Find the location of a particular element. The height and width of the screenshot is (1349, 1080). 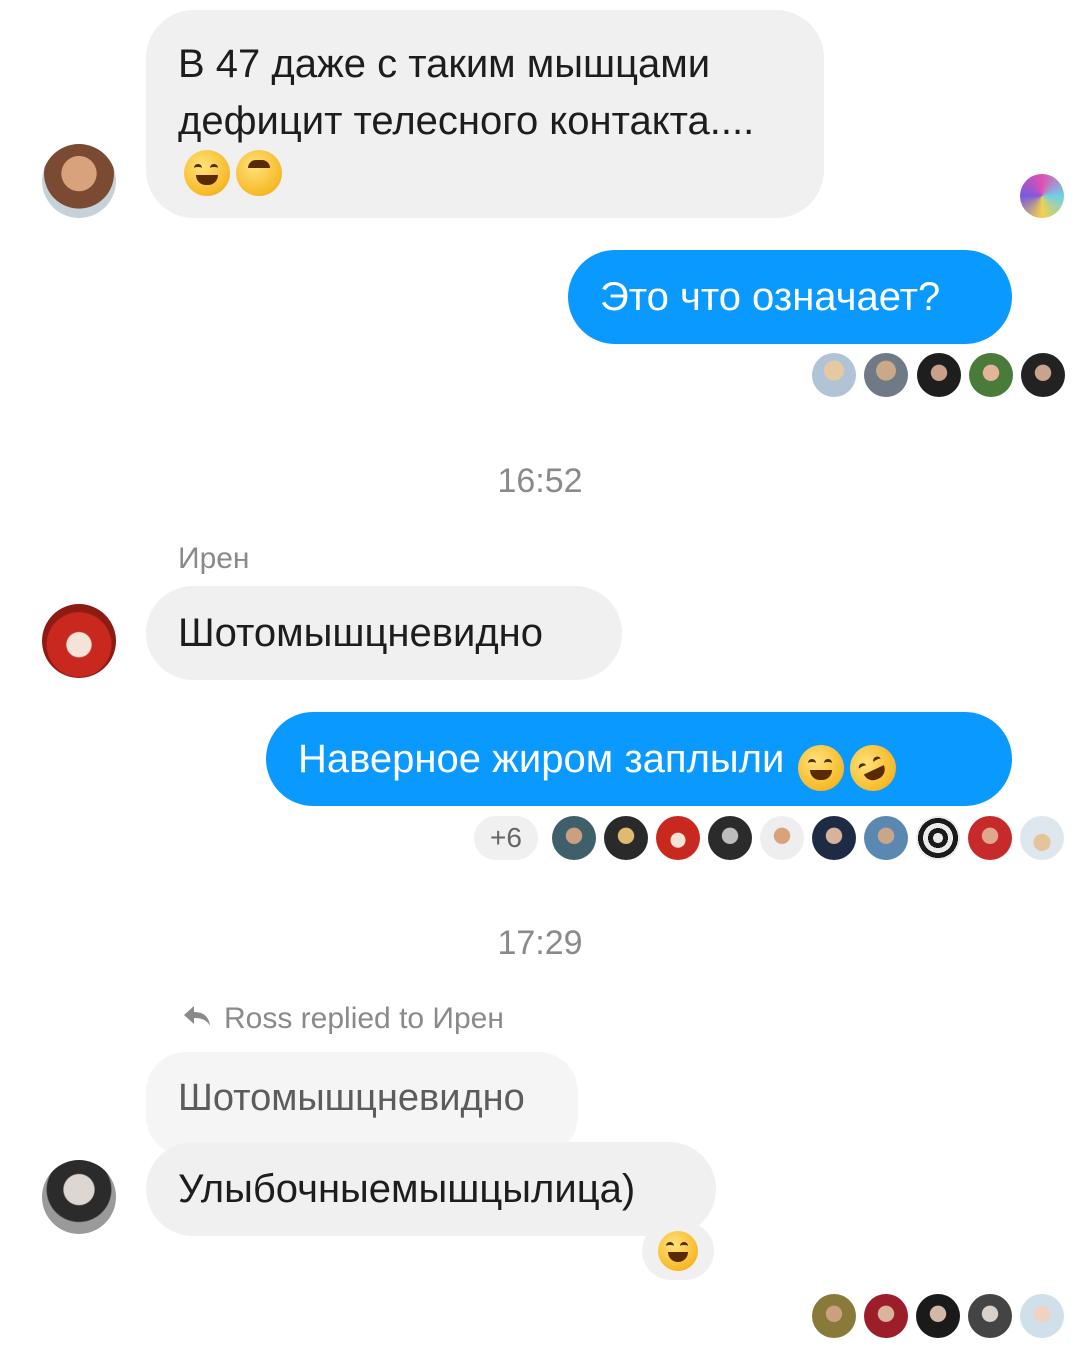

sender-name: Ирен is located at coordinates (214, 558).